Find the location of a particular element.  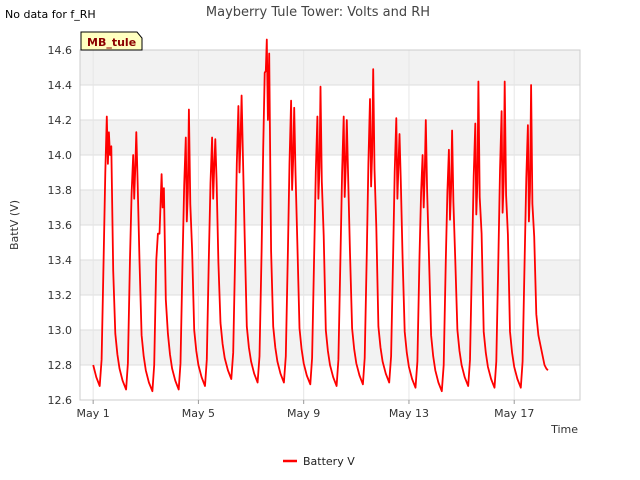

badge-label: MB_tule is located at coordinates (111, 42).